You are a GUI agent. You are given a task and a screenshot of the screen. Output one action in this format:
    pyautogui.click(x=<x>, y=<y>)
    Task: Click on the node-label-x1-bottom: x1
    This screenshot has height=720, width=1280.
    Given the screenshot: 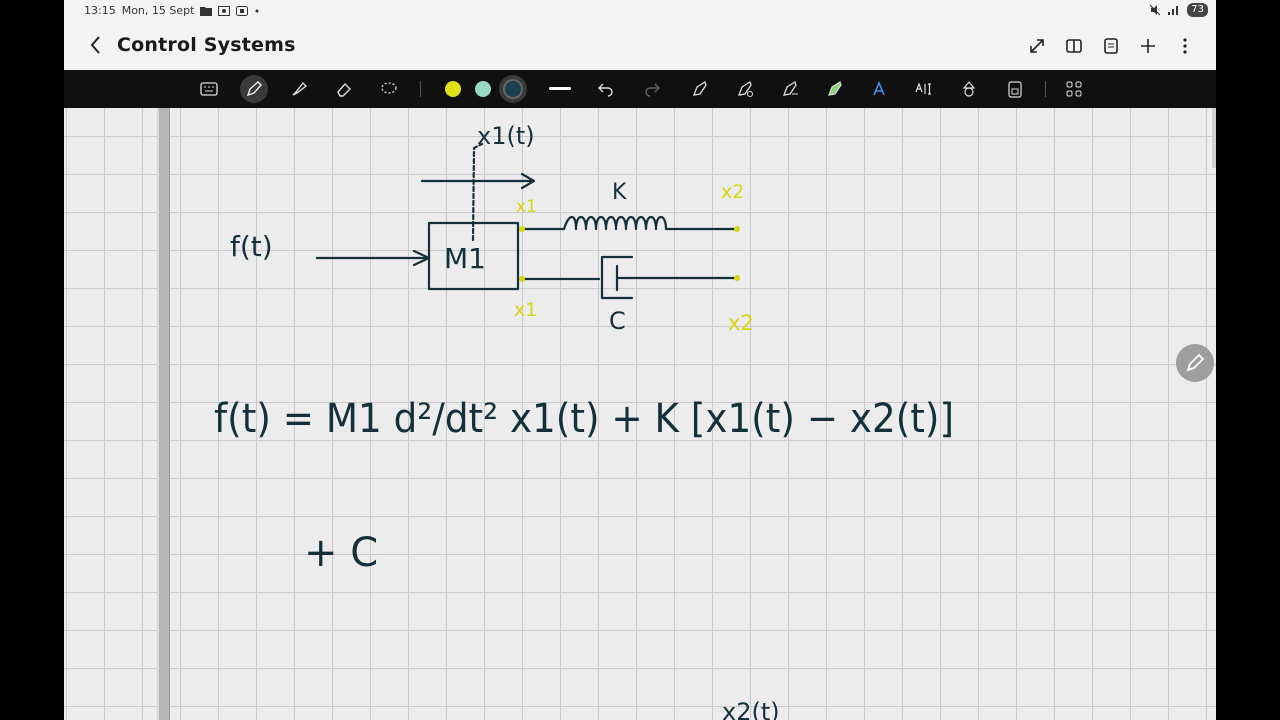 What is the action you would take?
    pyautogui.click(x=525, y=310)
    